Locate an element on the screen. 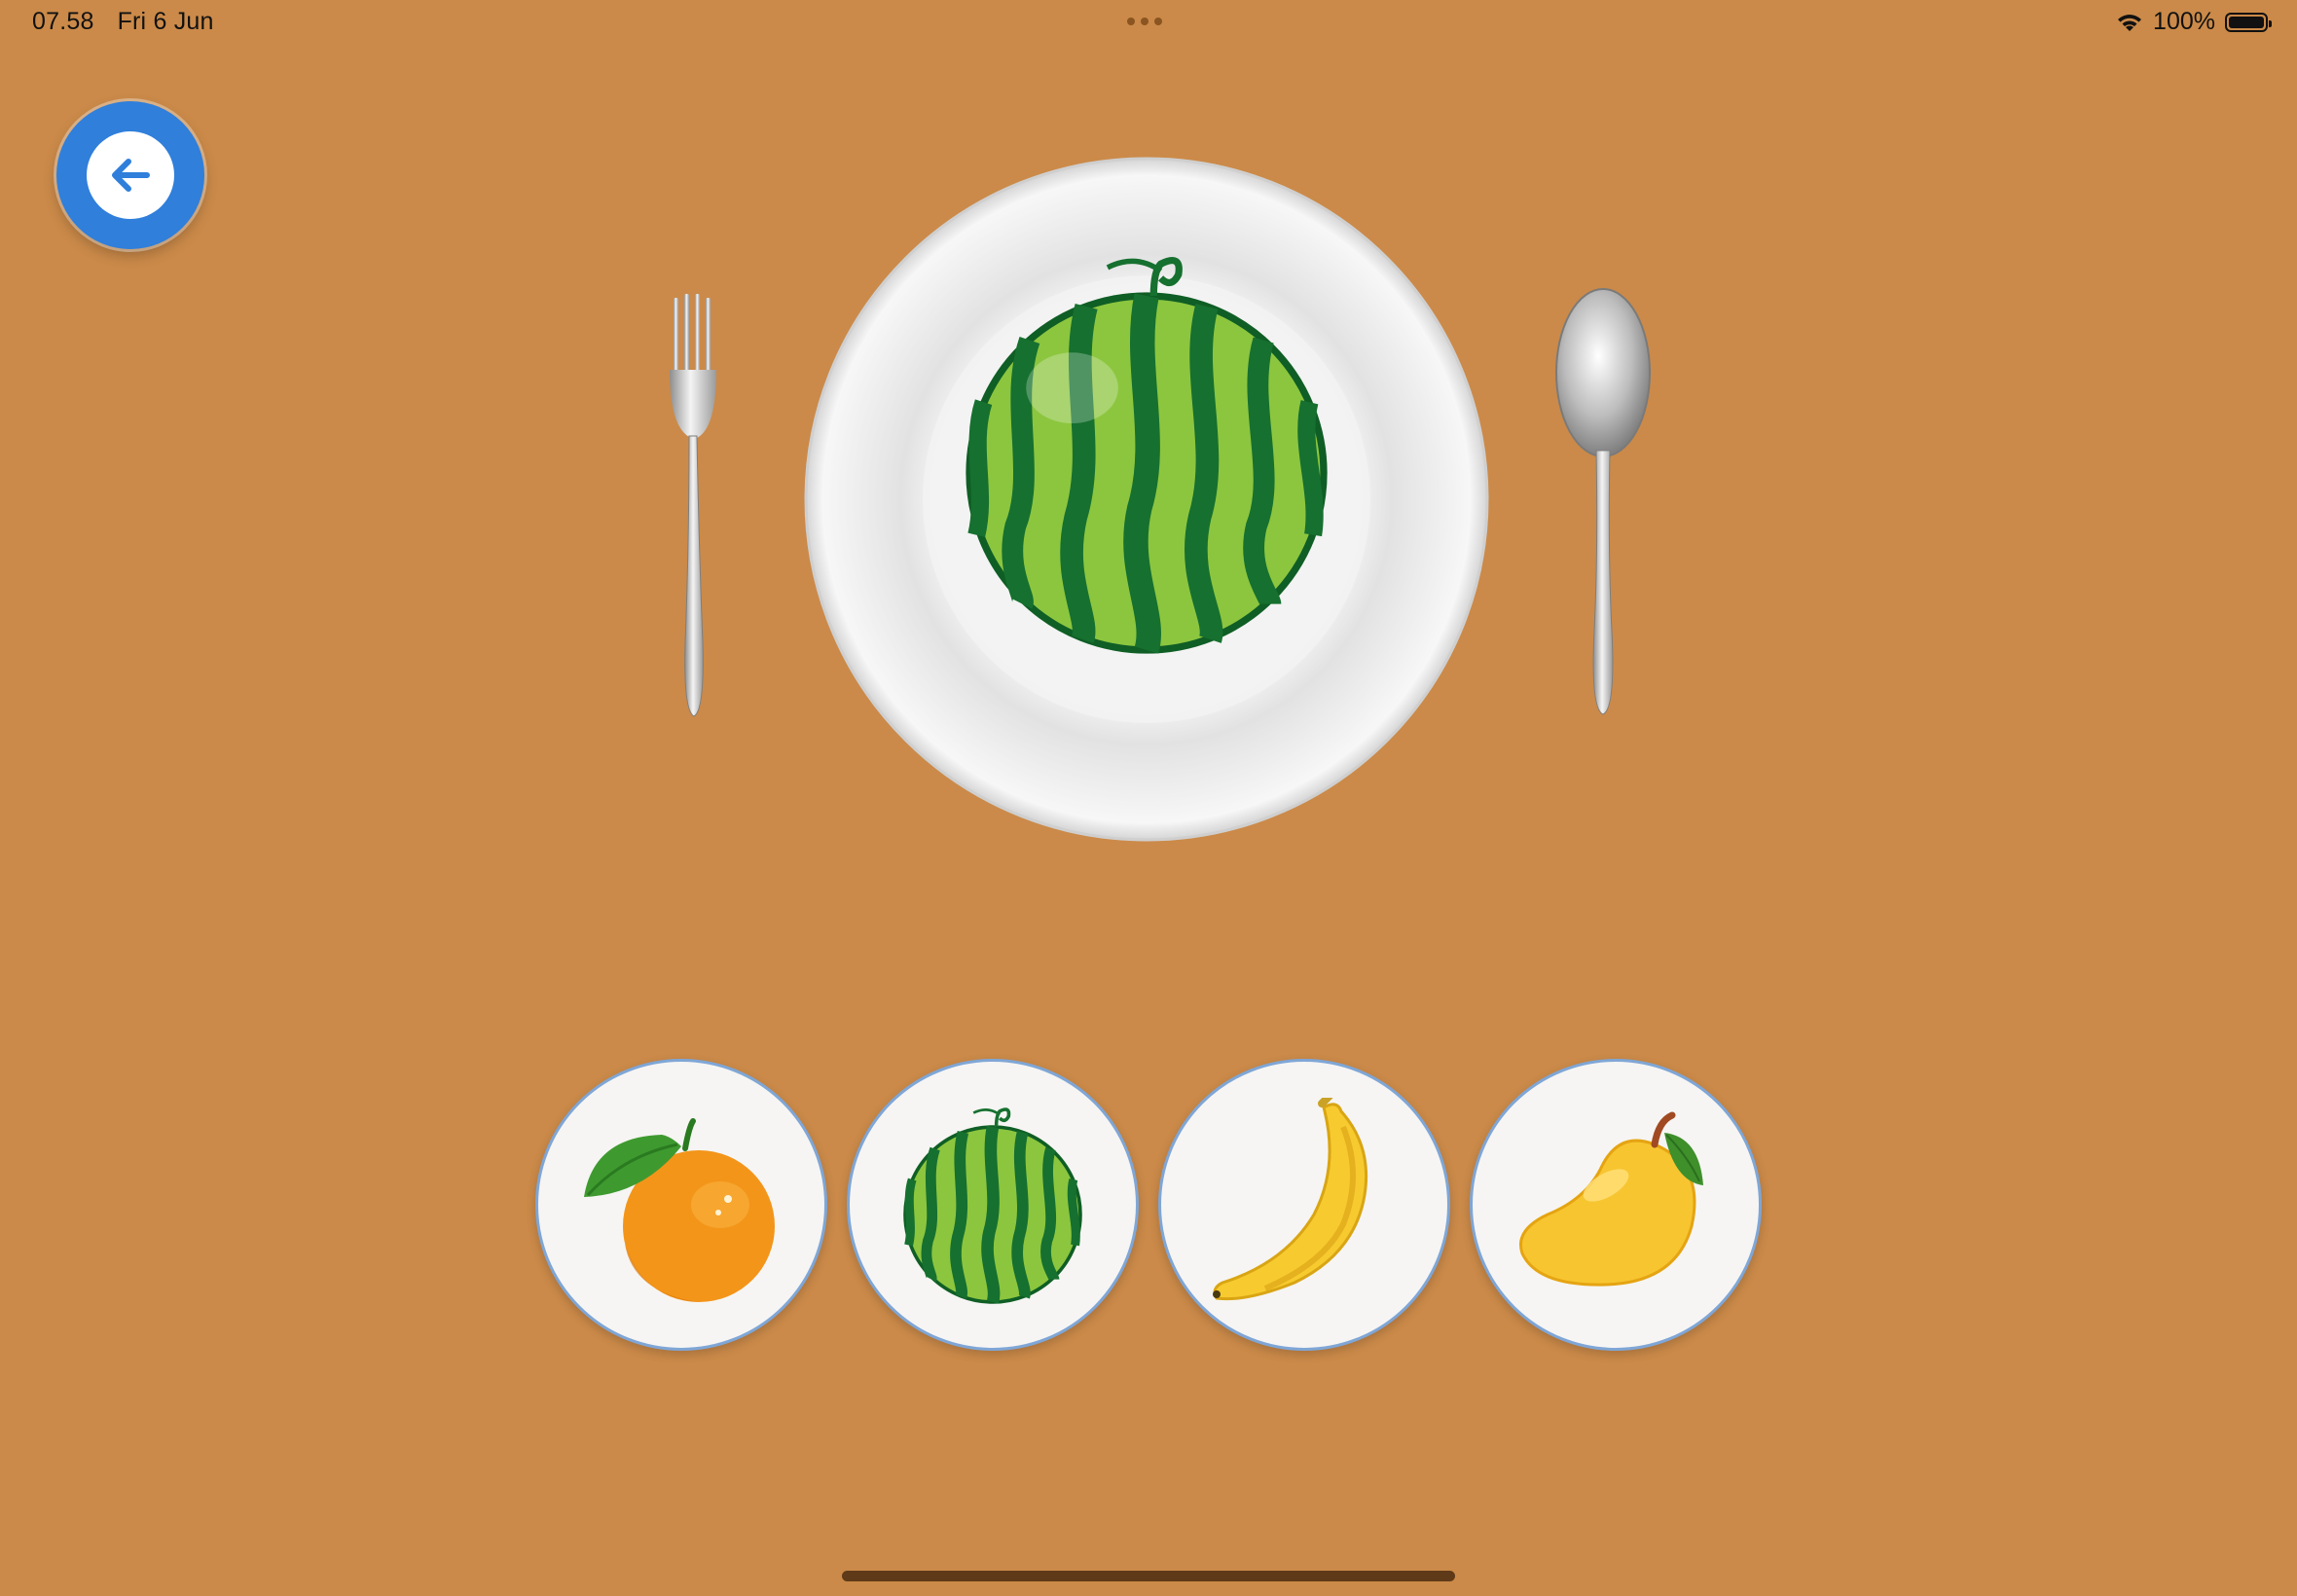 The image size is (2297, 1596). status-bar-right: 100% is located at coordinates (2194, 22).